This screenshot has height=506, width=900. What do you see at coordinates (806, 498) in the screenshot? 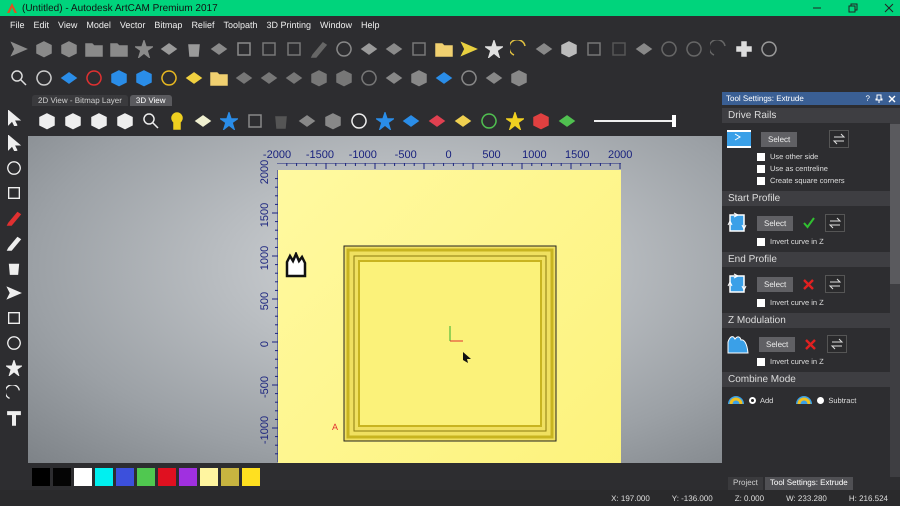
I see `status-reading: W: 233.280` at bounding box center [806, 498].